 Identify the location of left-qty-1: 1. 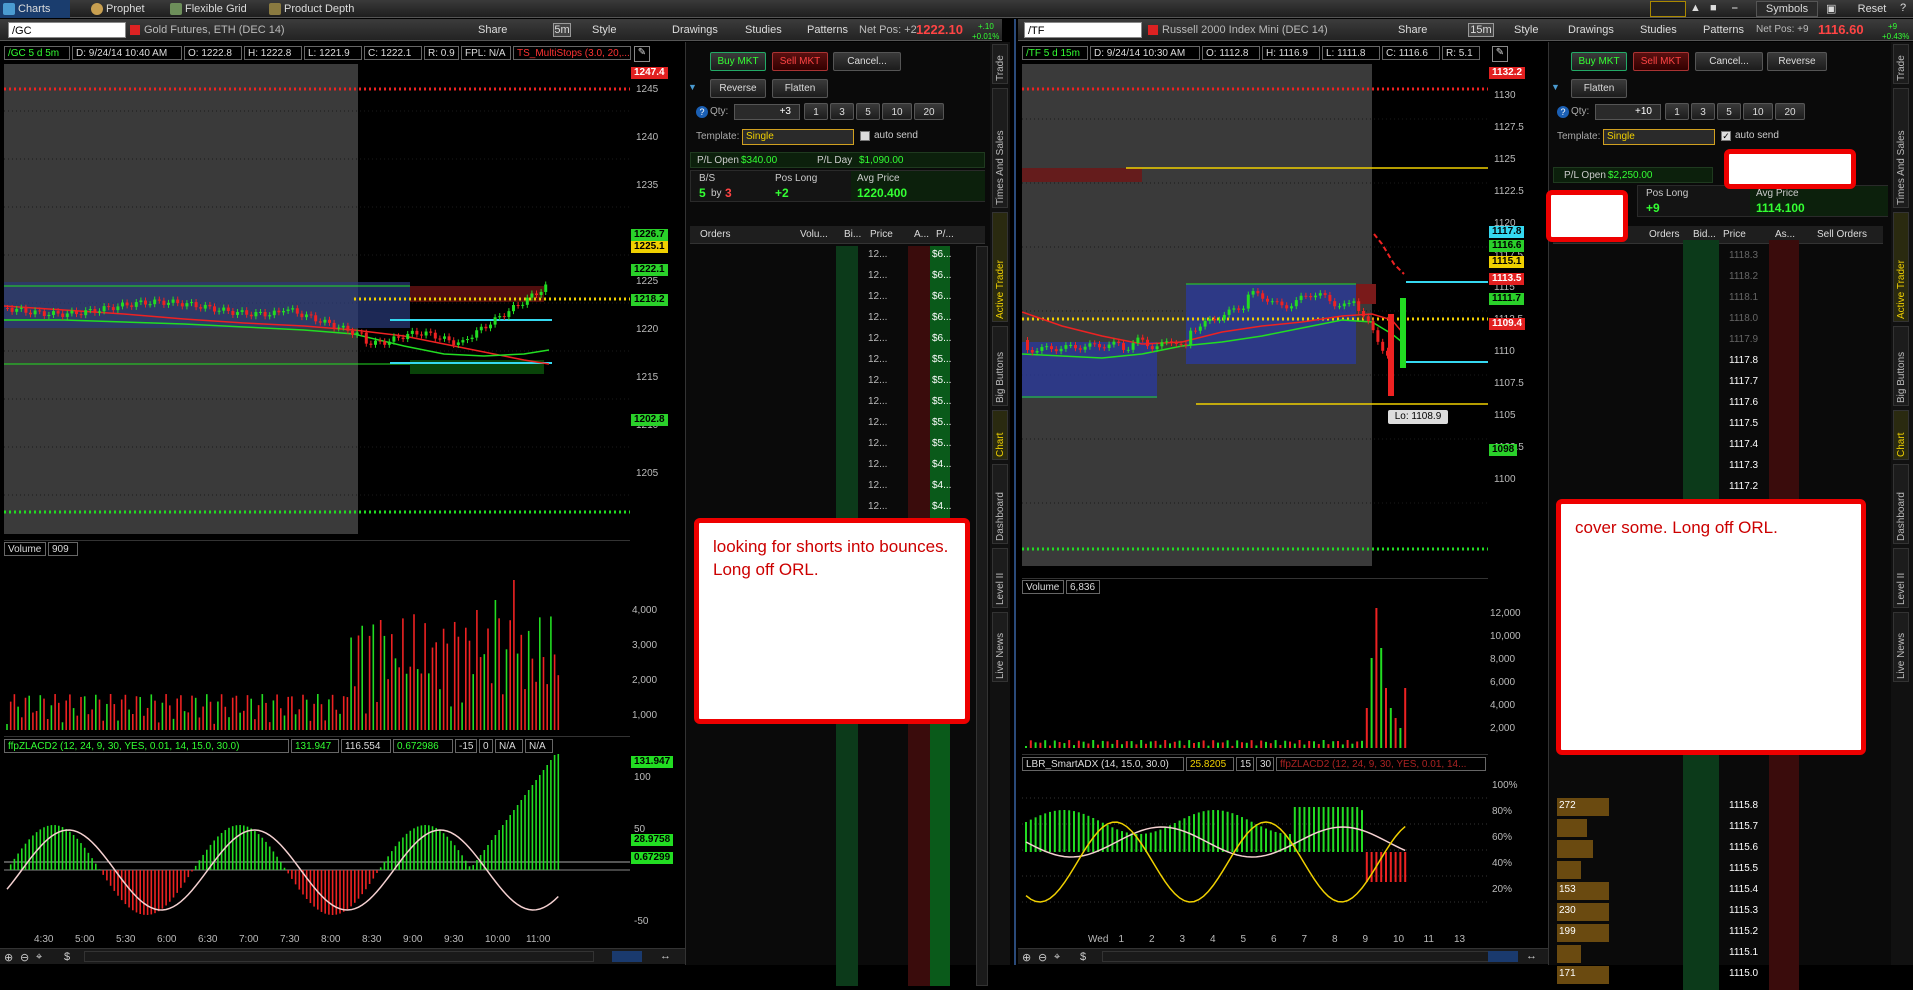
(816, 111).